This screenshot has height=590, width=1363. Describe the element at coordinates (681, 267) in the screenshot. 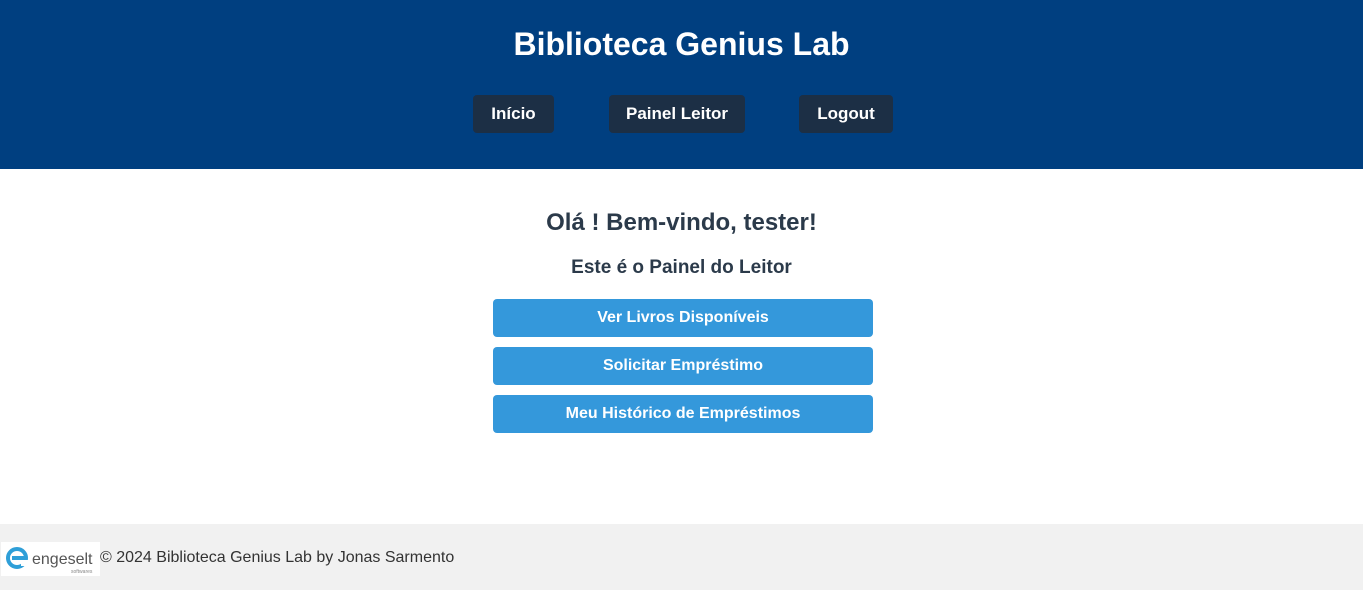

I see `panel-subtitle: Este é o Painel do Leitor` at that location.